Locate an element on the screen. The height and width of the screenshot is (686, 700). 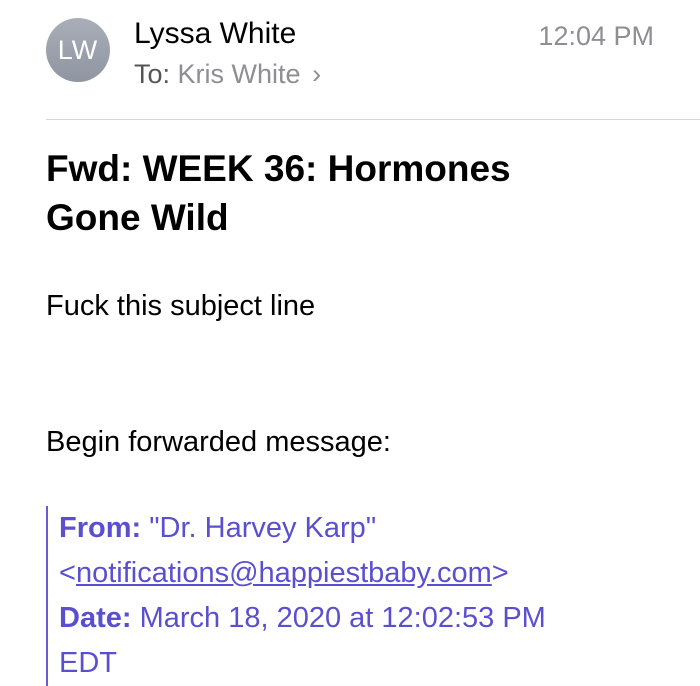
forwarded-date-line: Date: March 18, 2020 at 12:02:53 PM is located at coordinates (379, 618).